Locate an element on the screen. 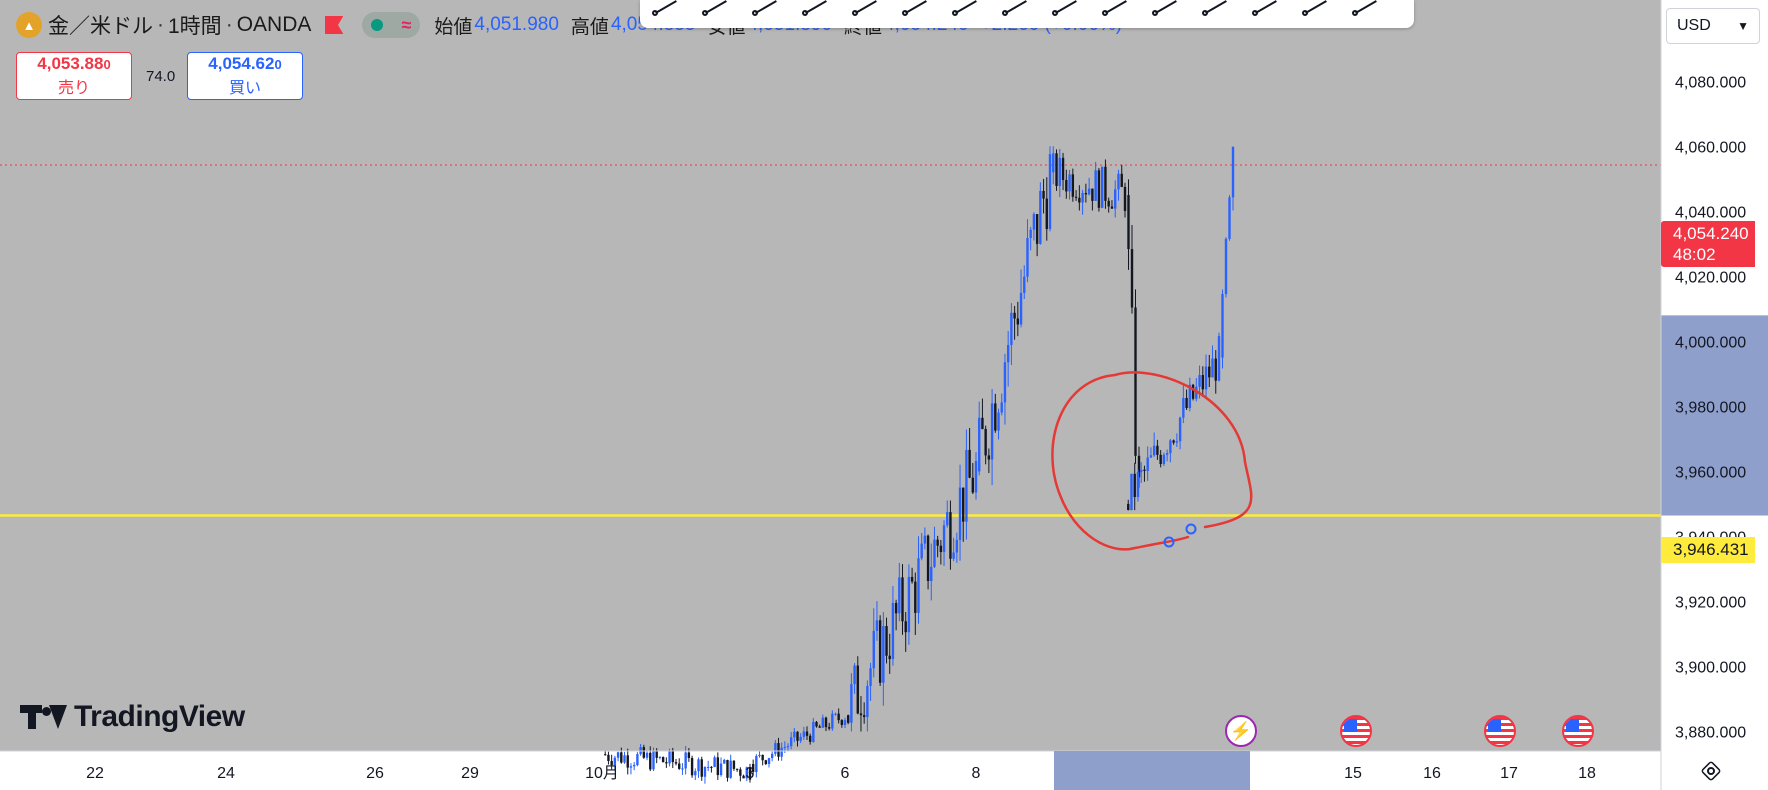  horizontal-line-price-tag: 3,946.431 is located at coordinates (1708, 550).